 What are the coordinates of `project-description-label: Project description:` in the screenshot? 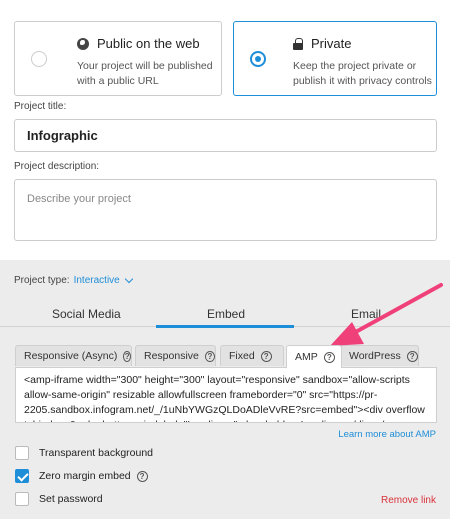 It's located at (57, 166).